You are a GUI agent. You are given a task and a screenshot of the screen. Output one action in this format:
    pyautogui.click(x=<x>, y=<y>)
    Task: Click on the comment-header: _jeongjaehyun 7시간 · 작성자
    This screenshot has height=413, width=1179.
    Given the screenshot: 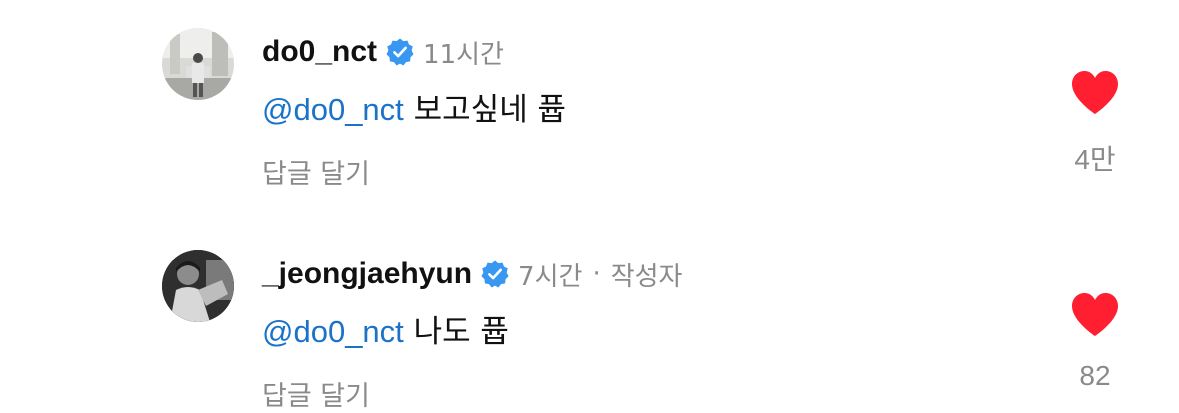 What is the action you would take?
    pyautogui.click(x=472, y=274)
    